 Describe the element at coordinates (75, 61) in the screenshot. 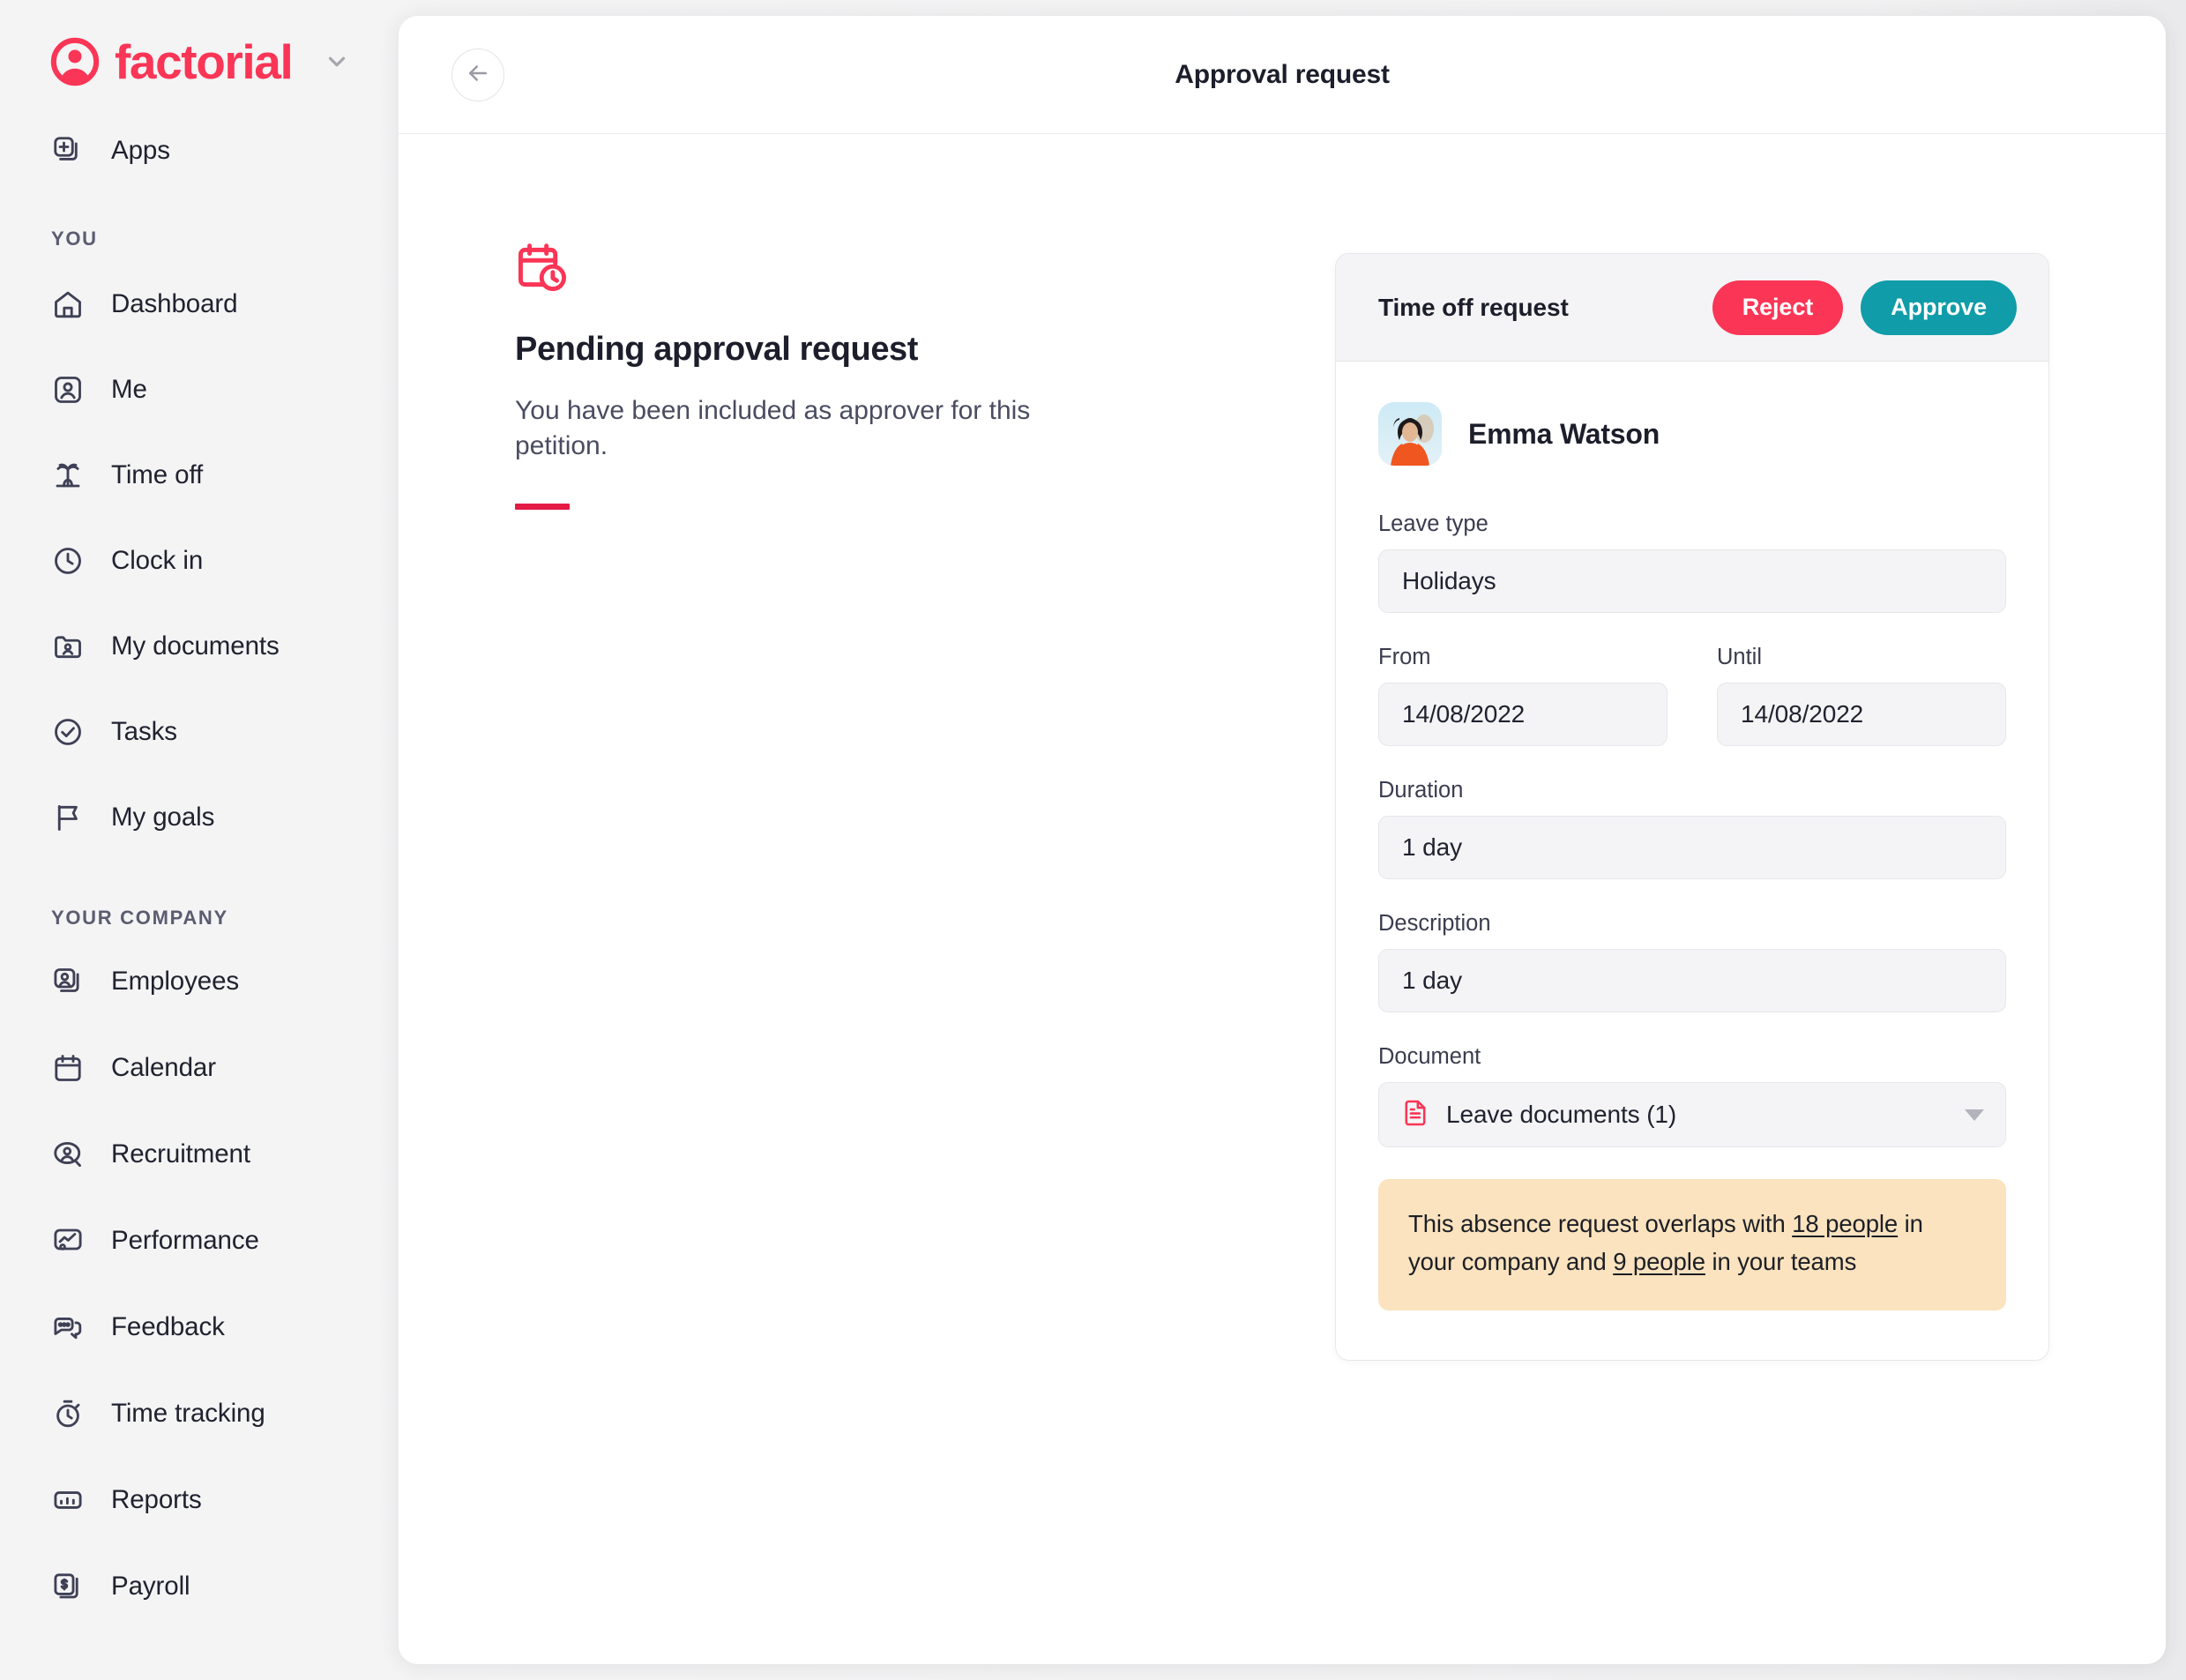

I see `factorial-logo-icon` at that location.